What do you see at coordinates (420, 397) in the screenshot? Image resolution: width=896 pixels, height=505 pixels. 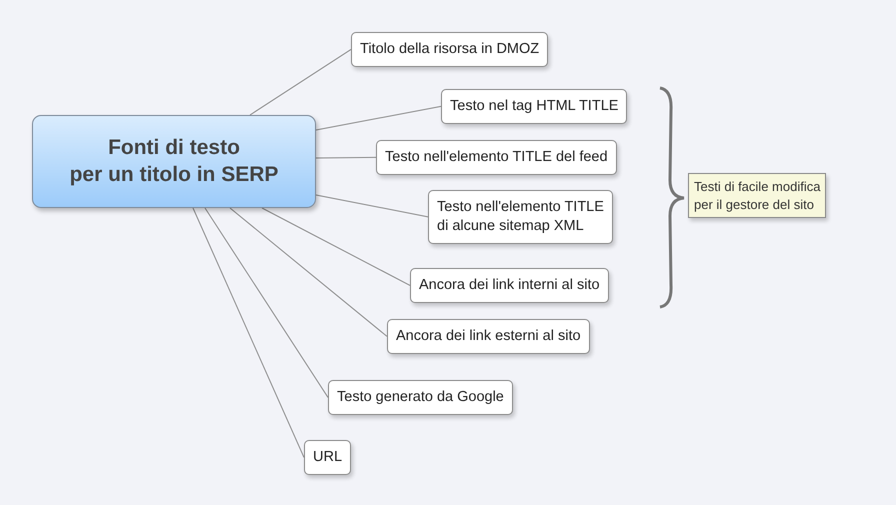 I see `subtopic-node: Testo generato da Google` at bounding box center [420, 397].